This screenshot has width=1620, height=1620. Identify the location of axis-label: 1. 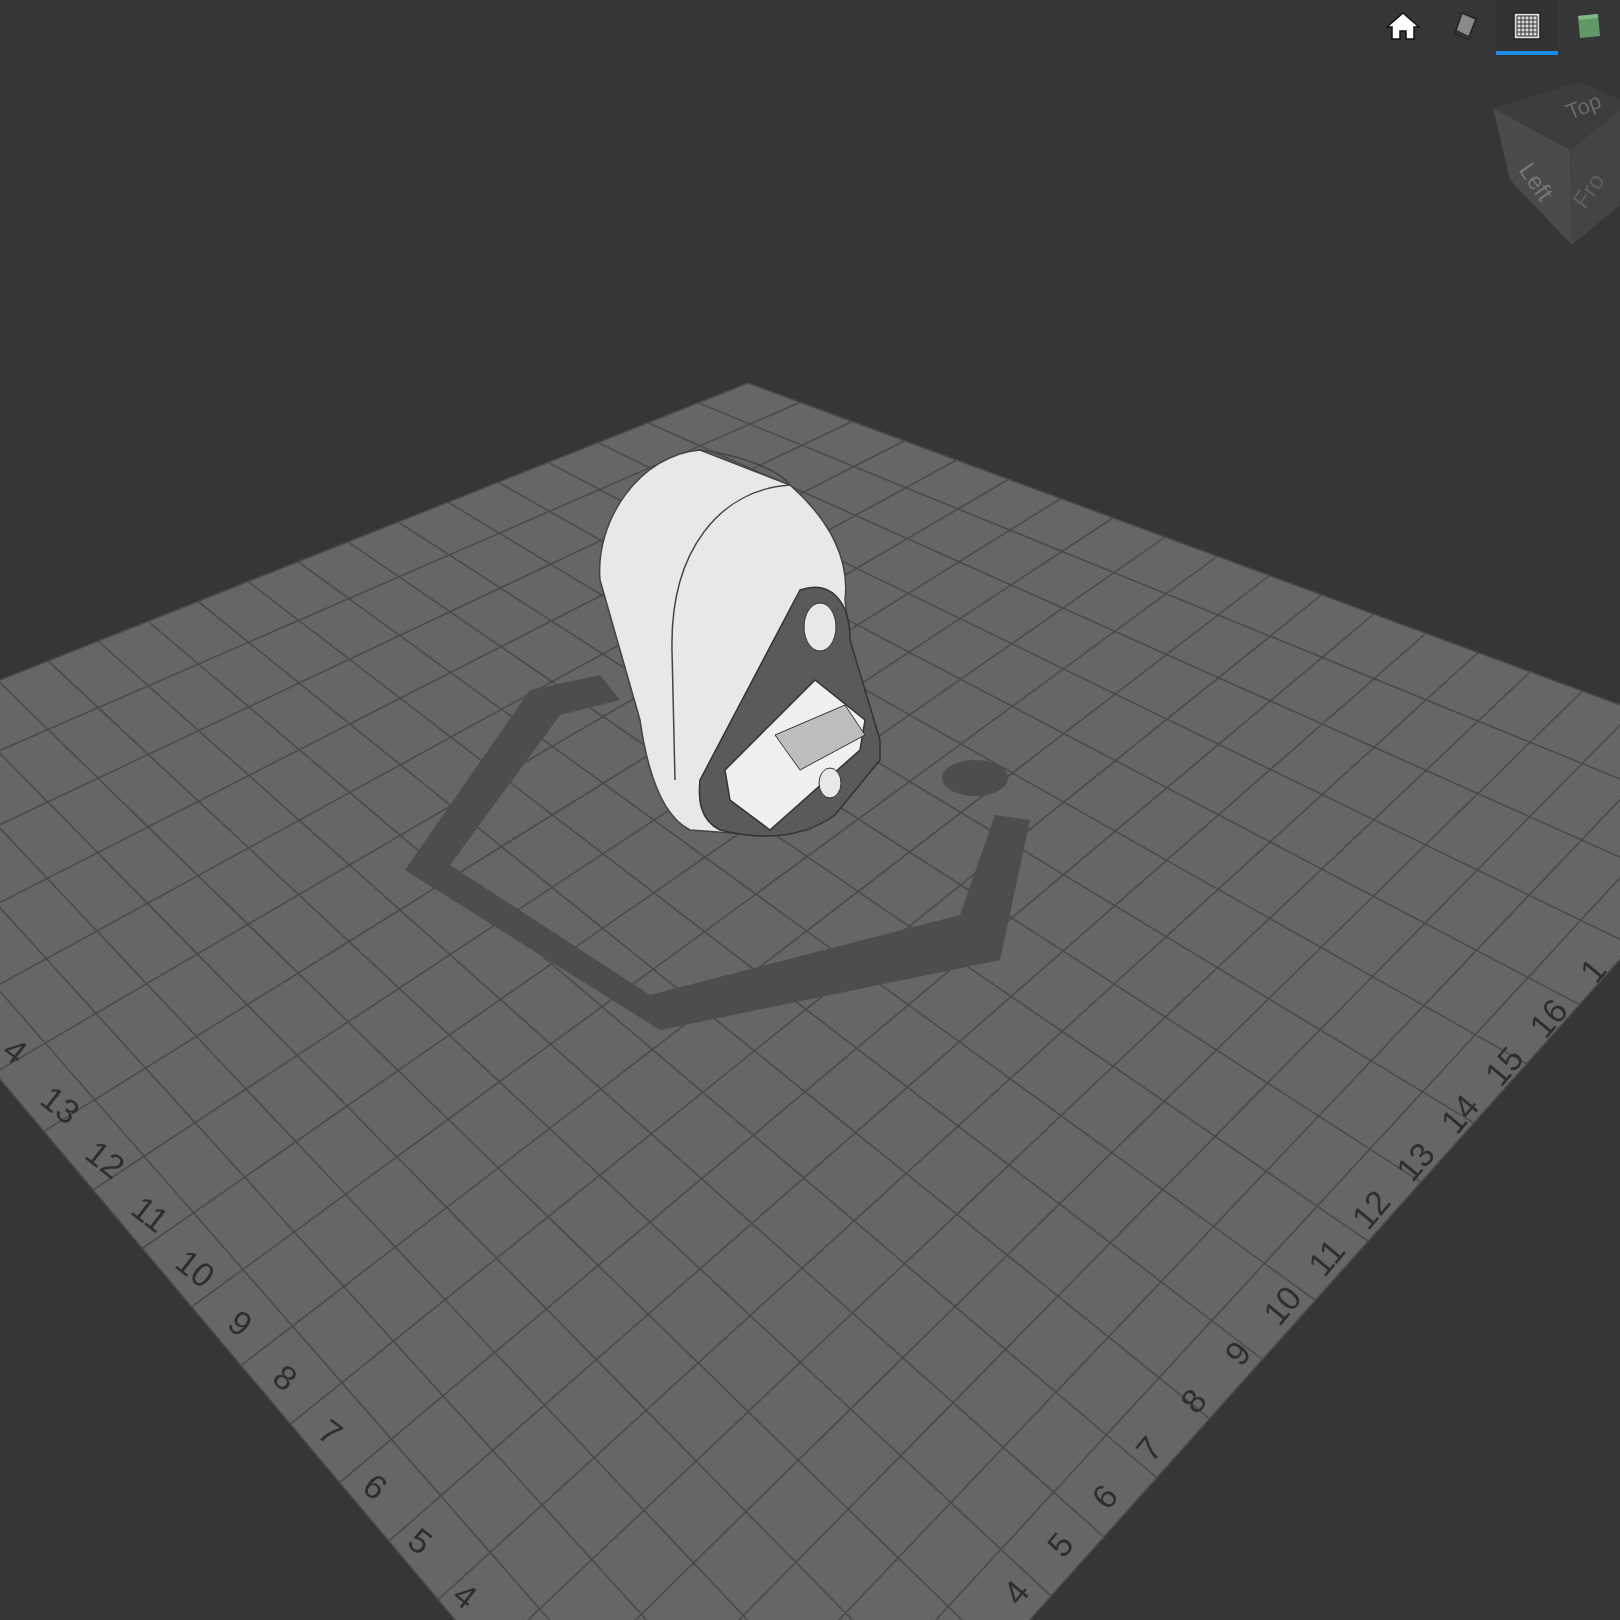
(1593, 970).